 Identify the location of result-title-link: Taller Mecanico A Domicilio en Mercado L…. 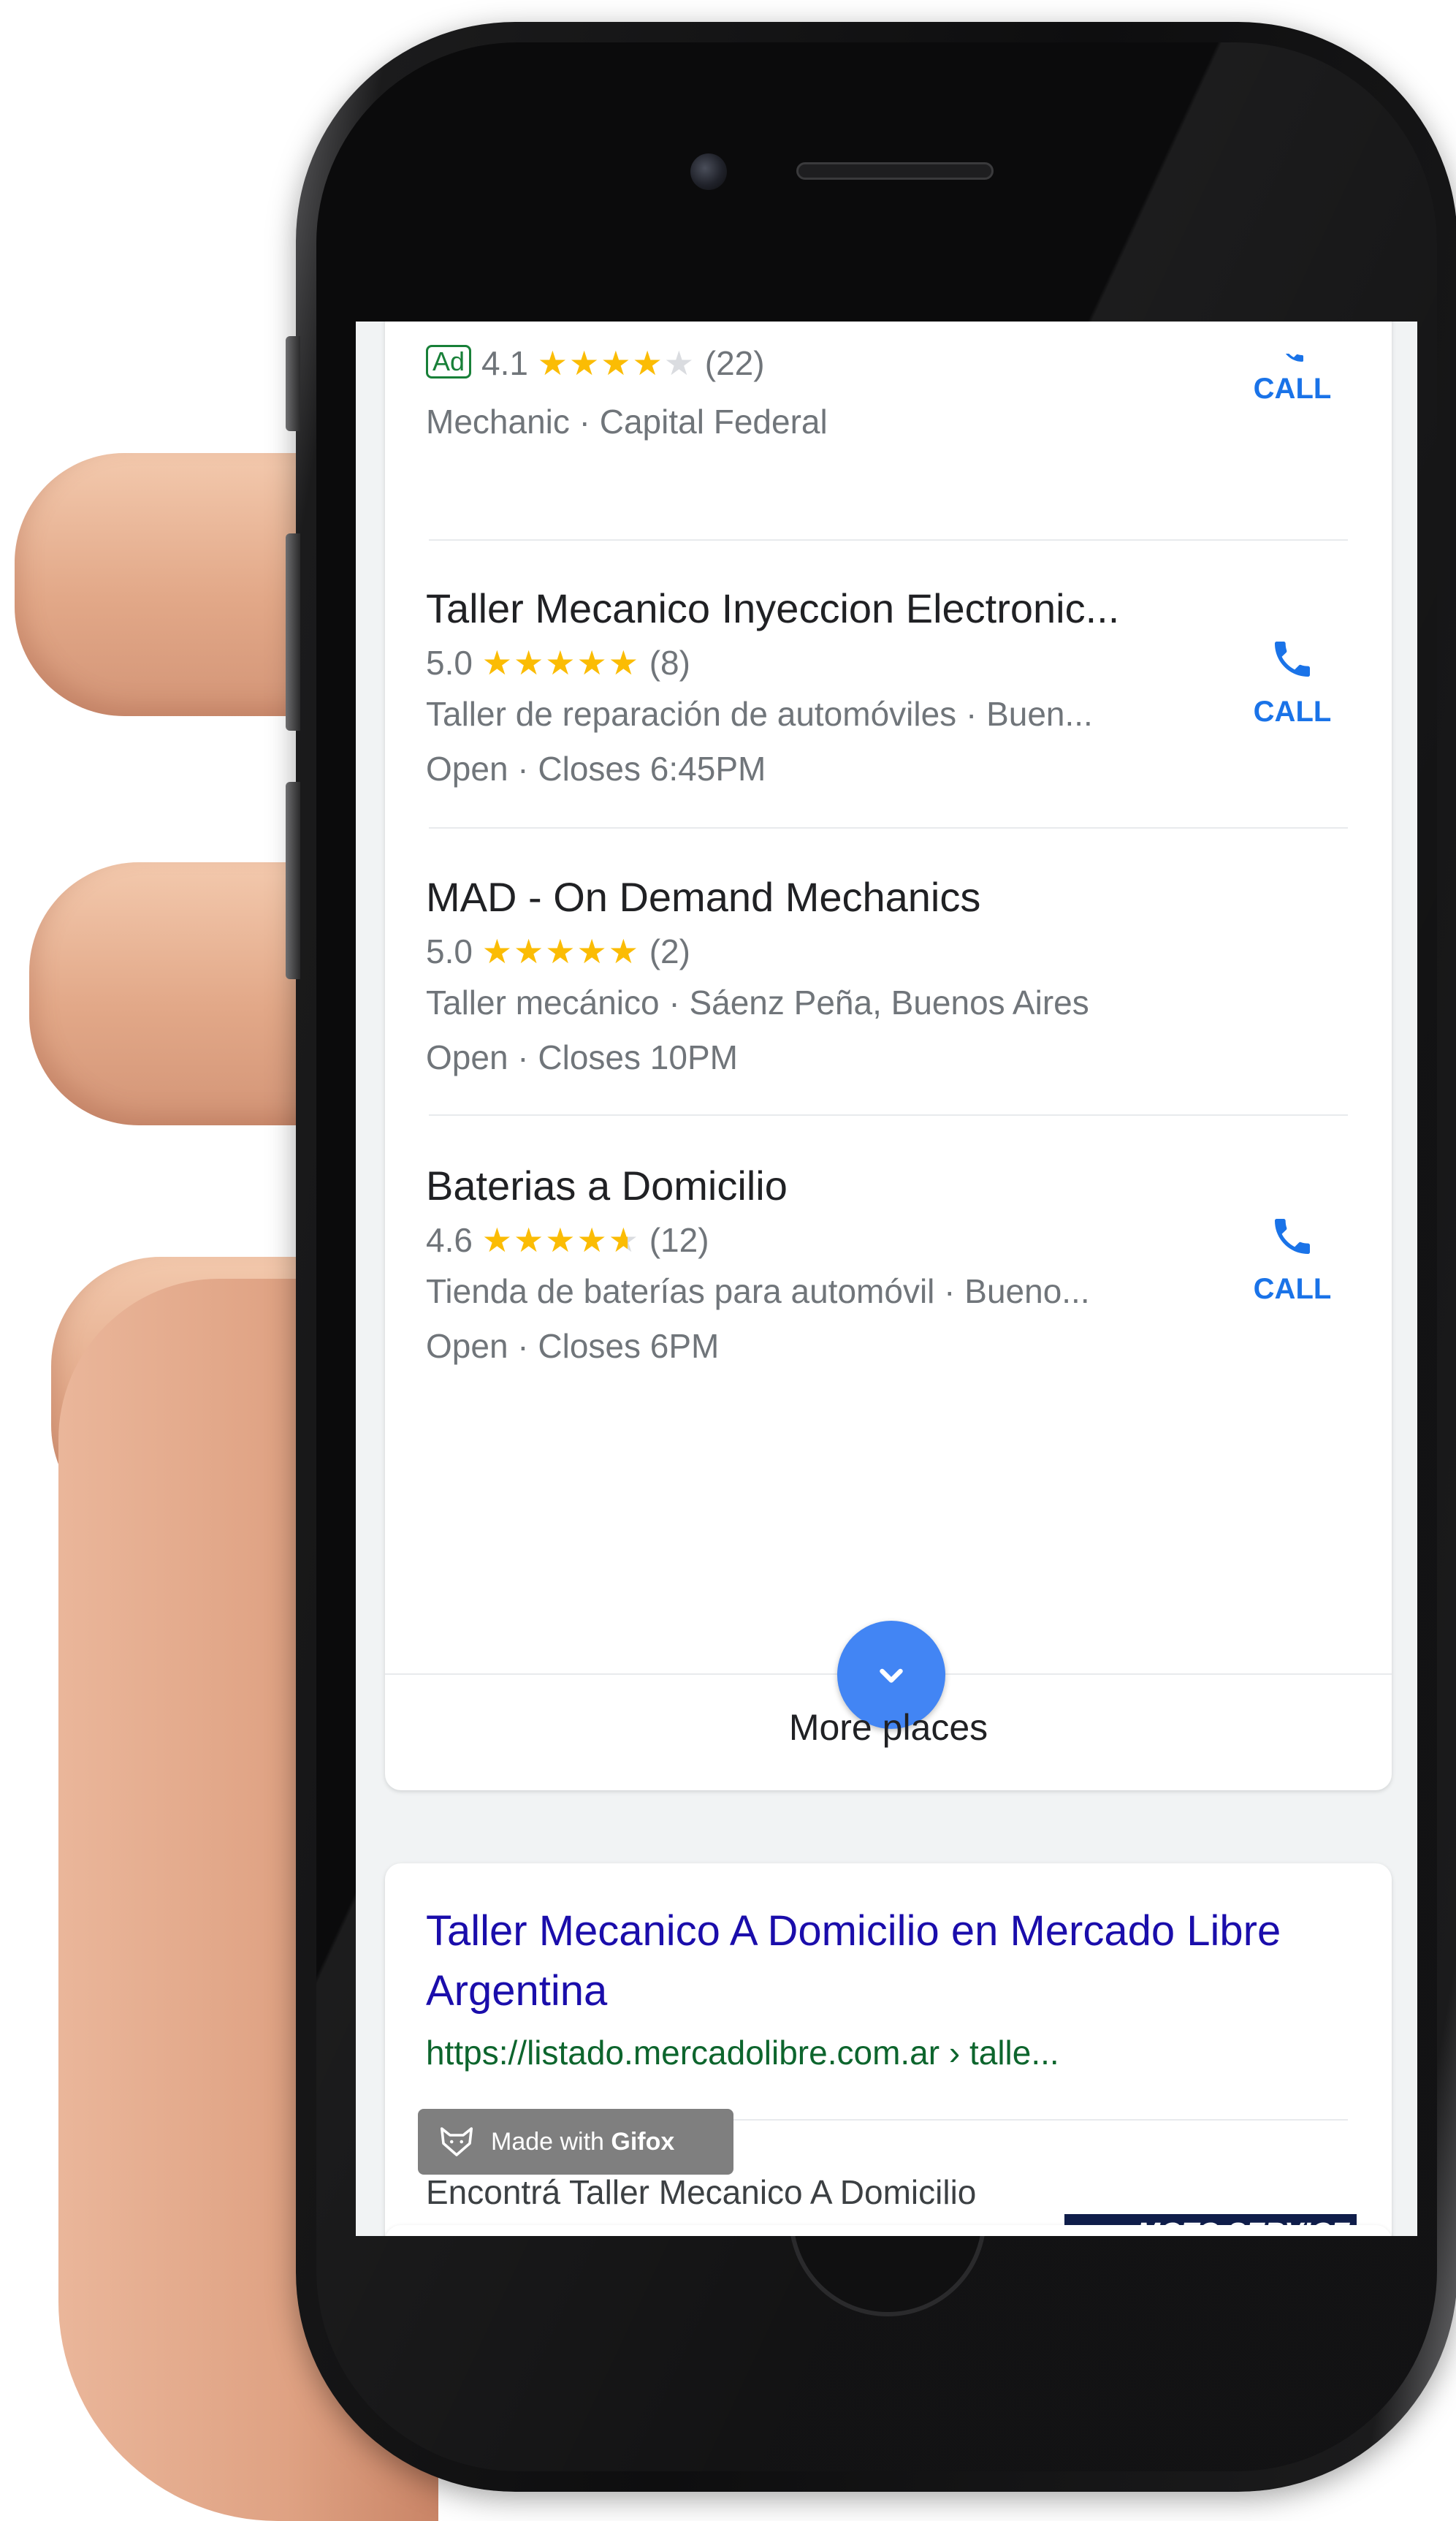
(886, 1961).